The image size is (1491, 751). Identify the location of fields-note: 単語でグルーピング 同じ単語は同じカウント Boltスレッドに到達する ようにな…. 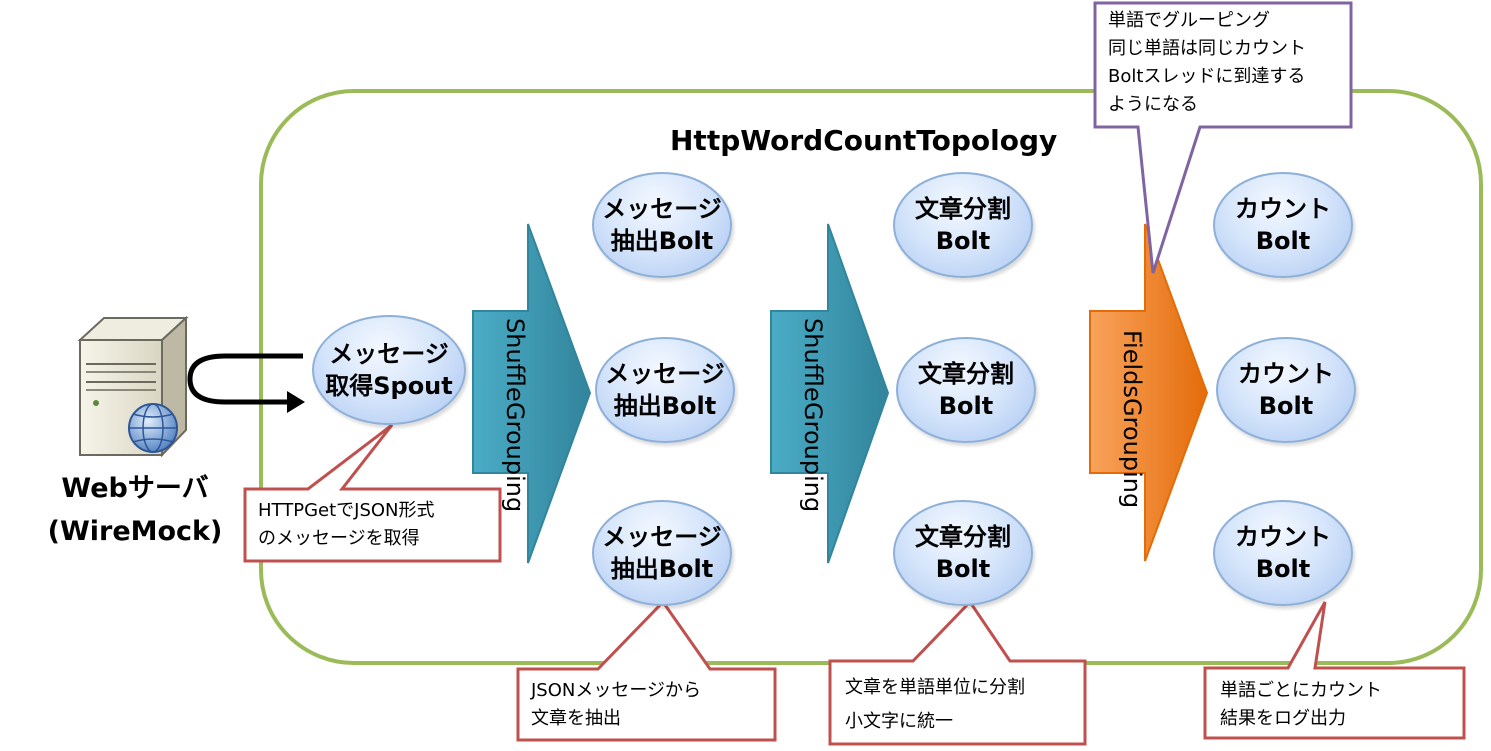
(1207, 63).